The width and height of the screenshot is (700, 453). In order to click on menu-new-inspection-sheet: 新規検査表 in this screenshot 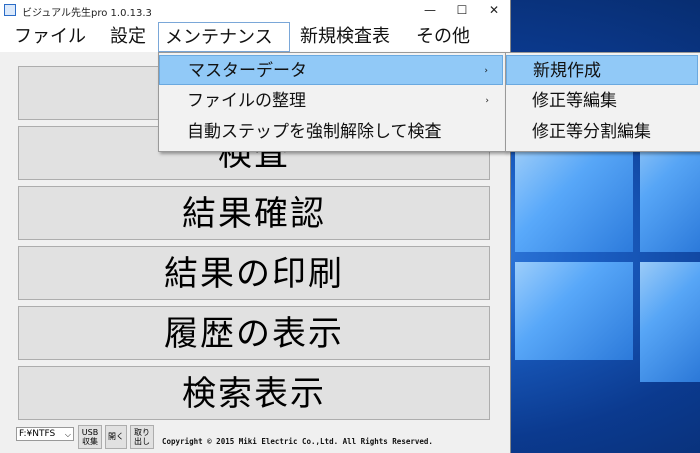, I will do `click(345, 37)`.